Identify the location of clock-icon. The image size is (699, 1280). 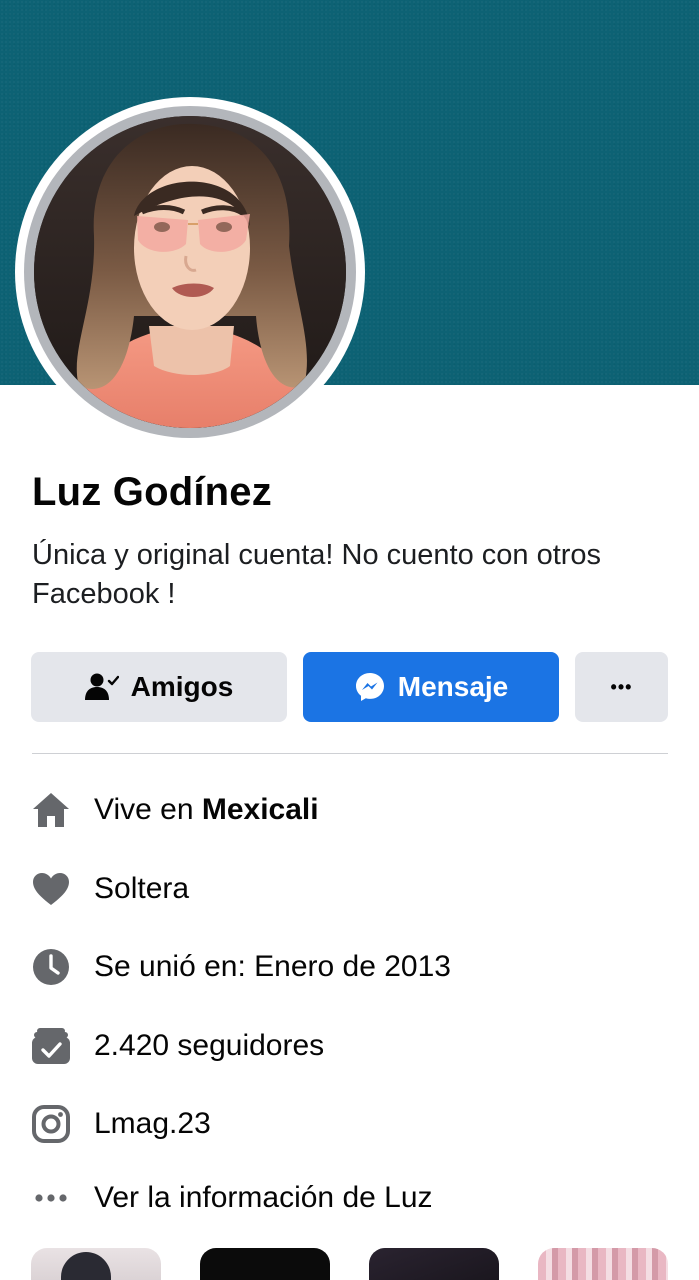
(51, 967).